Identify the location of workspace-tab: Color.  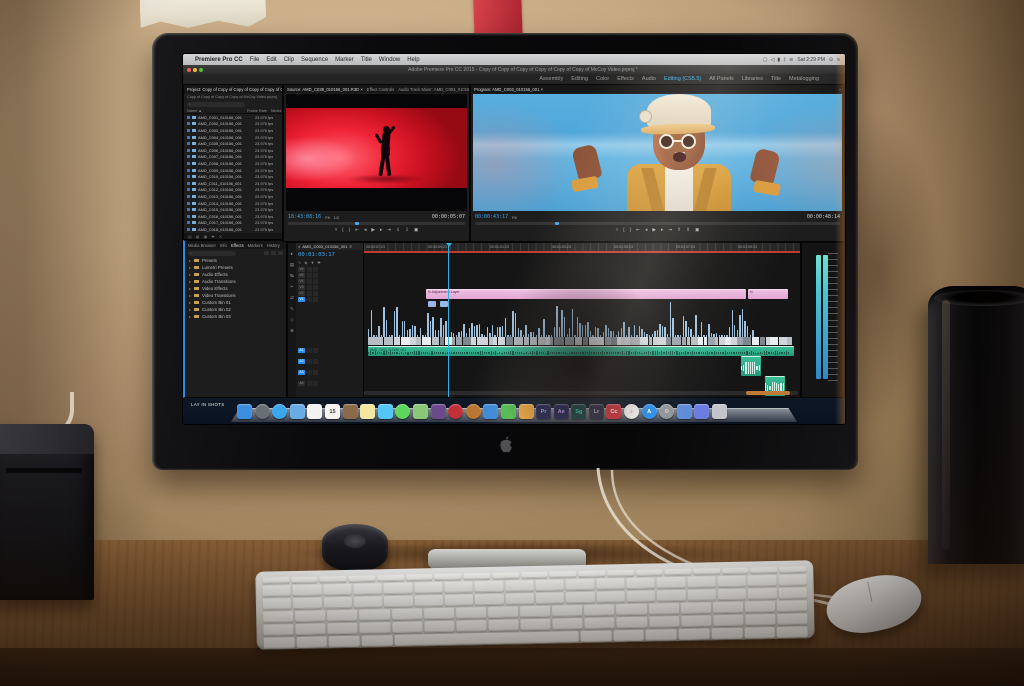
(602, 79).